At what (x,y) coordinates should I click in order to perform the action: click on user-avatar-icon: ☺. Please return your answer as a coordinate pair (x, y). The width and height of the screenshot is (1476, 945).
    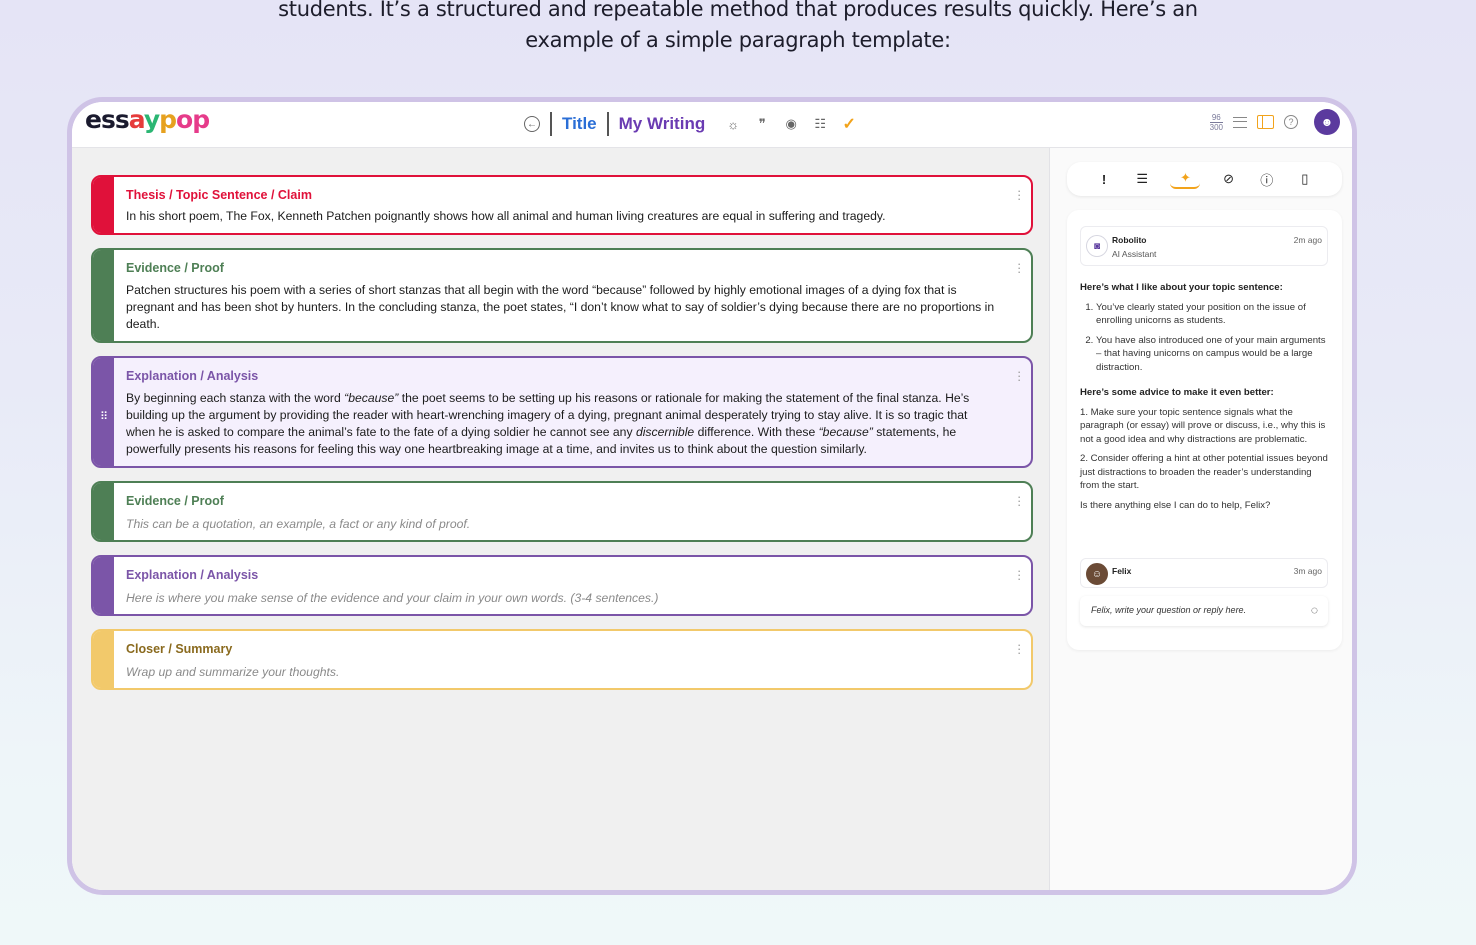
    Looking at the image, I should click on (1097, 574).